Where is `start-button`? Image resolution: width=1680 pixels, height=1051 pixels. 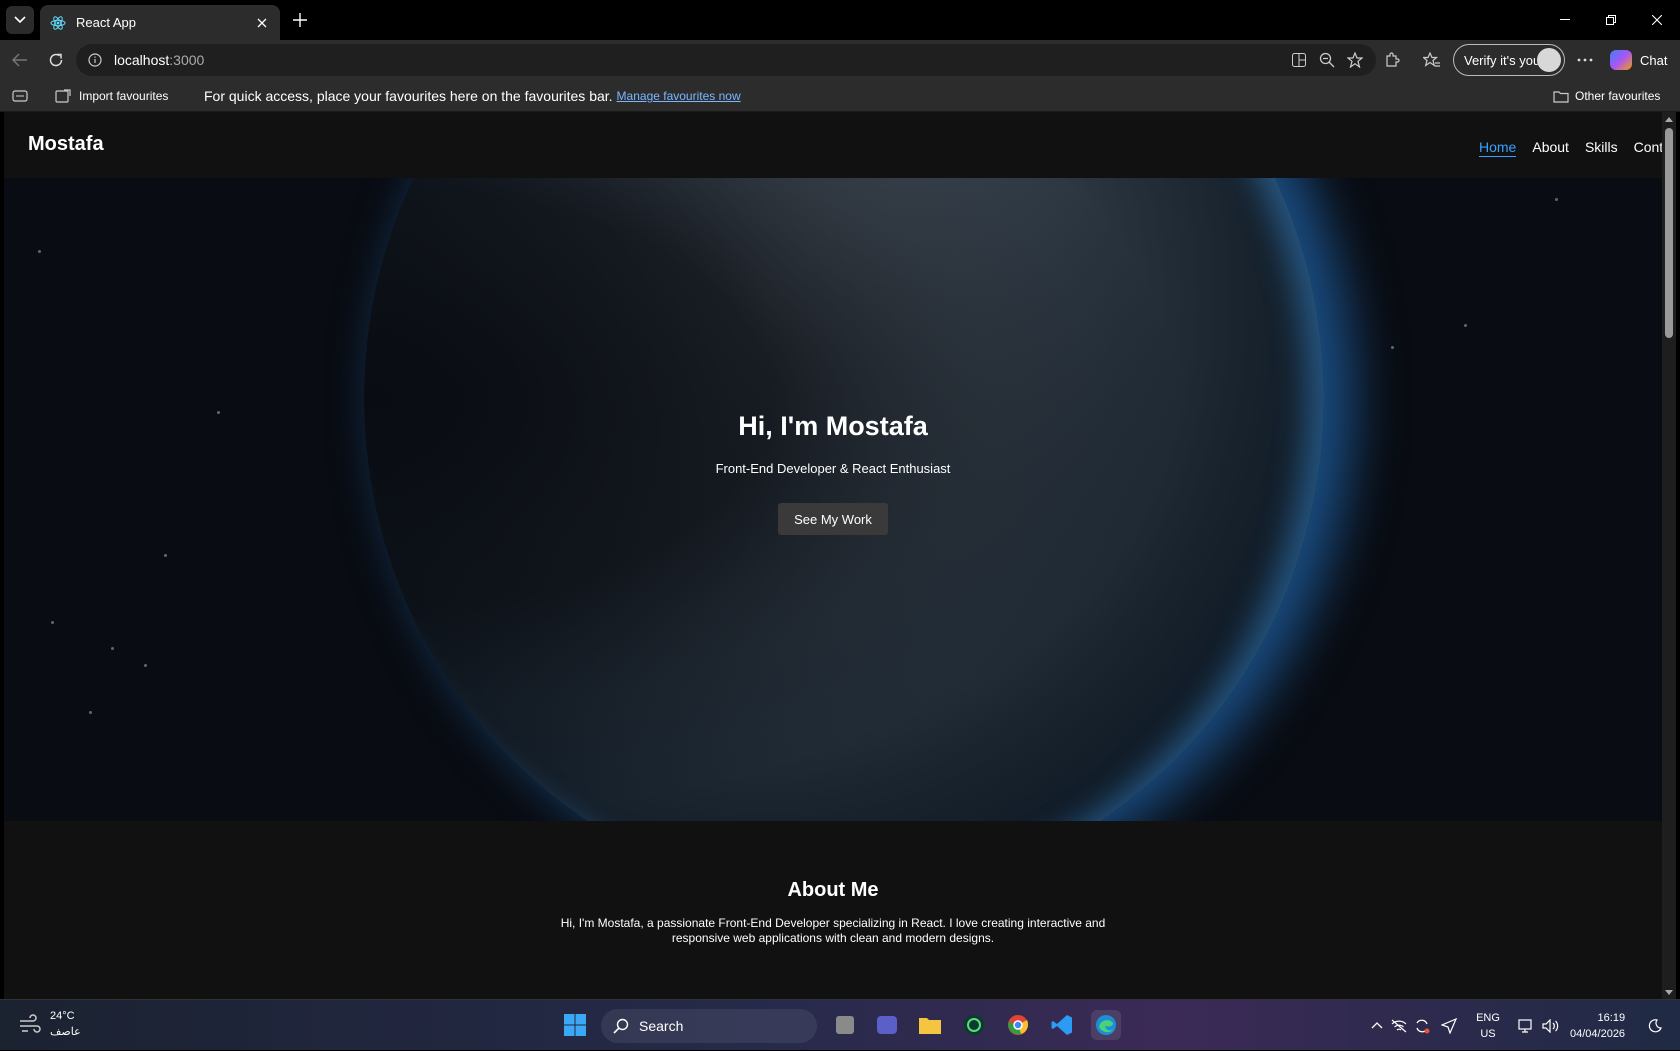
start-button is located at coordinates (575, 1025).